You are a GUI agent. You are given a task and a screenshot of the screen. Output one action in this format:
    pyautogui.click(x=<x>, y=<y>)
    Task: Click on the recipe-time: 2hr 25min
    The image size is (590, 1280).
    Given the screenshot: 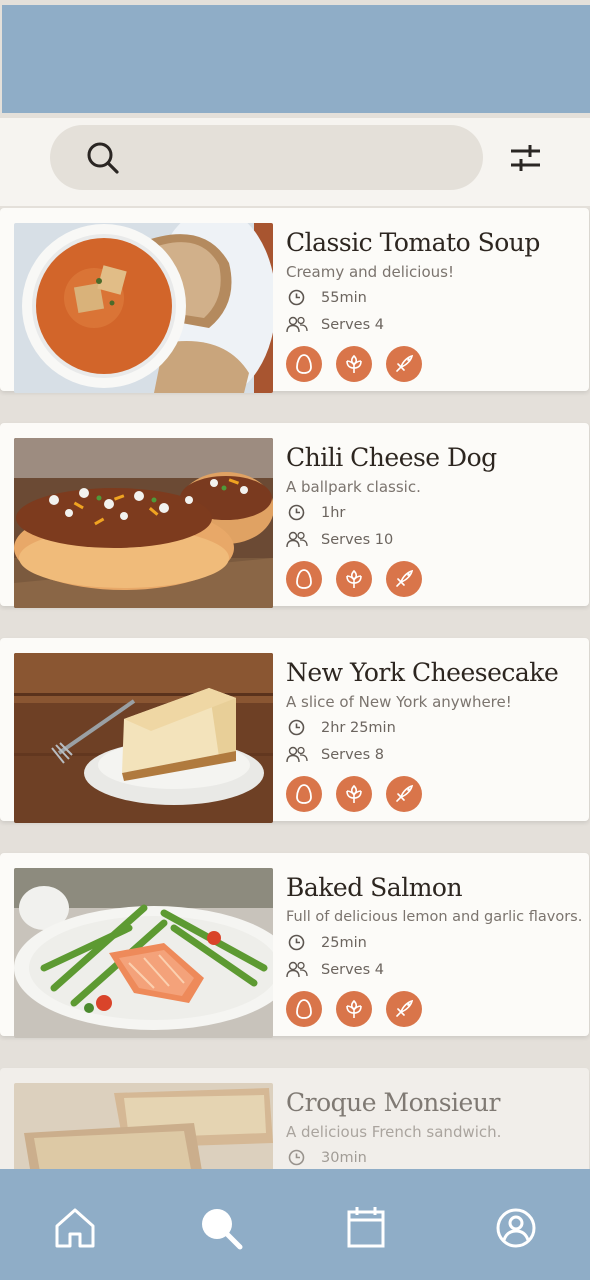 What is the action you would take?
    pyautogui.click(x=433, y=727)
    